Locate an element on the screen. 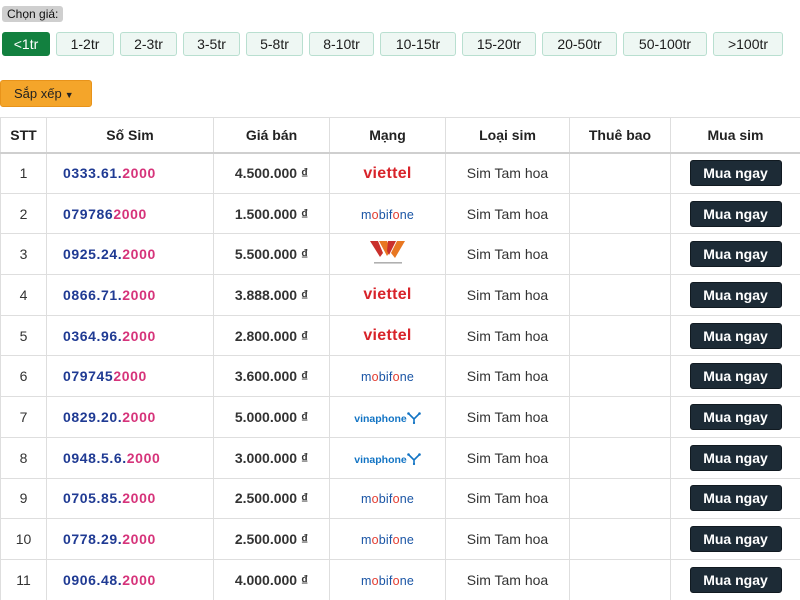 The width and height of the screenshot is (800, 600). filter-10-15tr: 10-15tr is located at coordinates (418, 44).